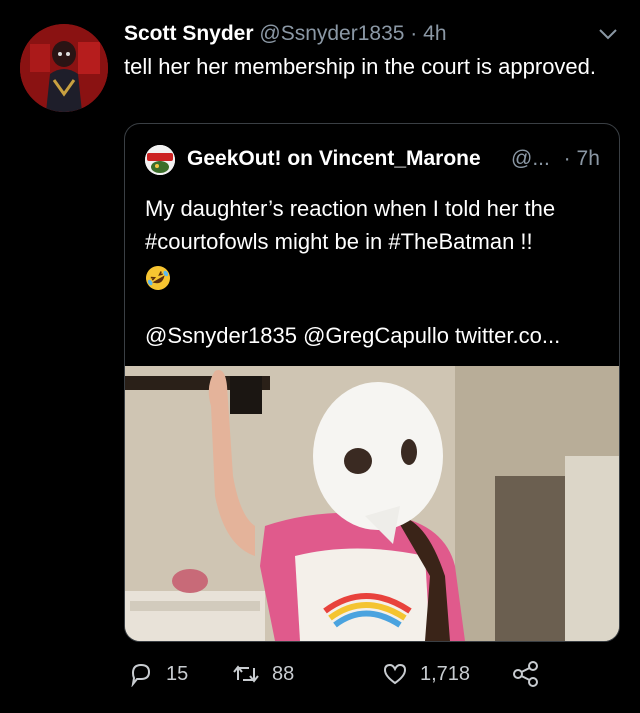 The height and width of the screenshot is (713, 640). Describe the element at coordinates (555, 159) in the screenshot. I see `quoted-meta: @... · 7h` at that location.